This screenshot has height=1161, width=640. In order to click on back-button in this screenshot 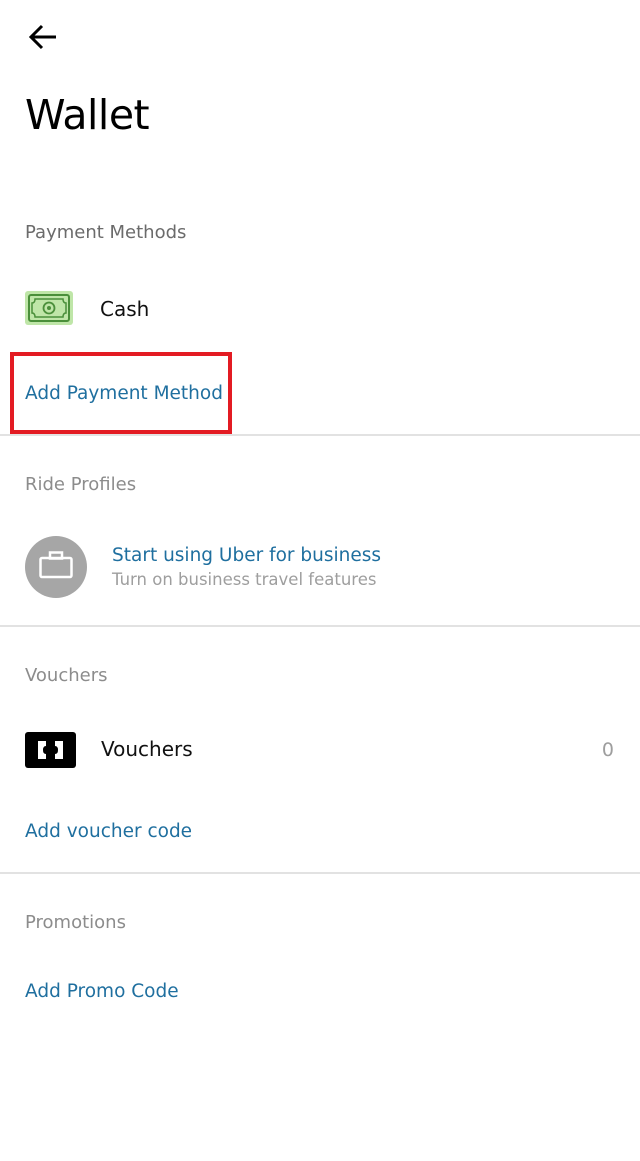, I will do `click(43, 39)`.